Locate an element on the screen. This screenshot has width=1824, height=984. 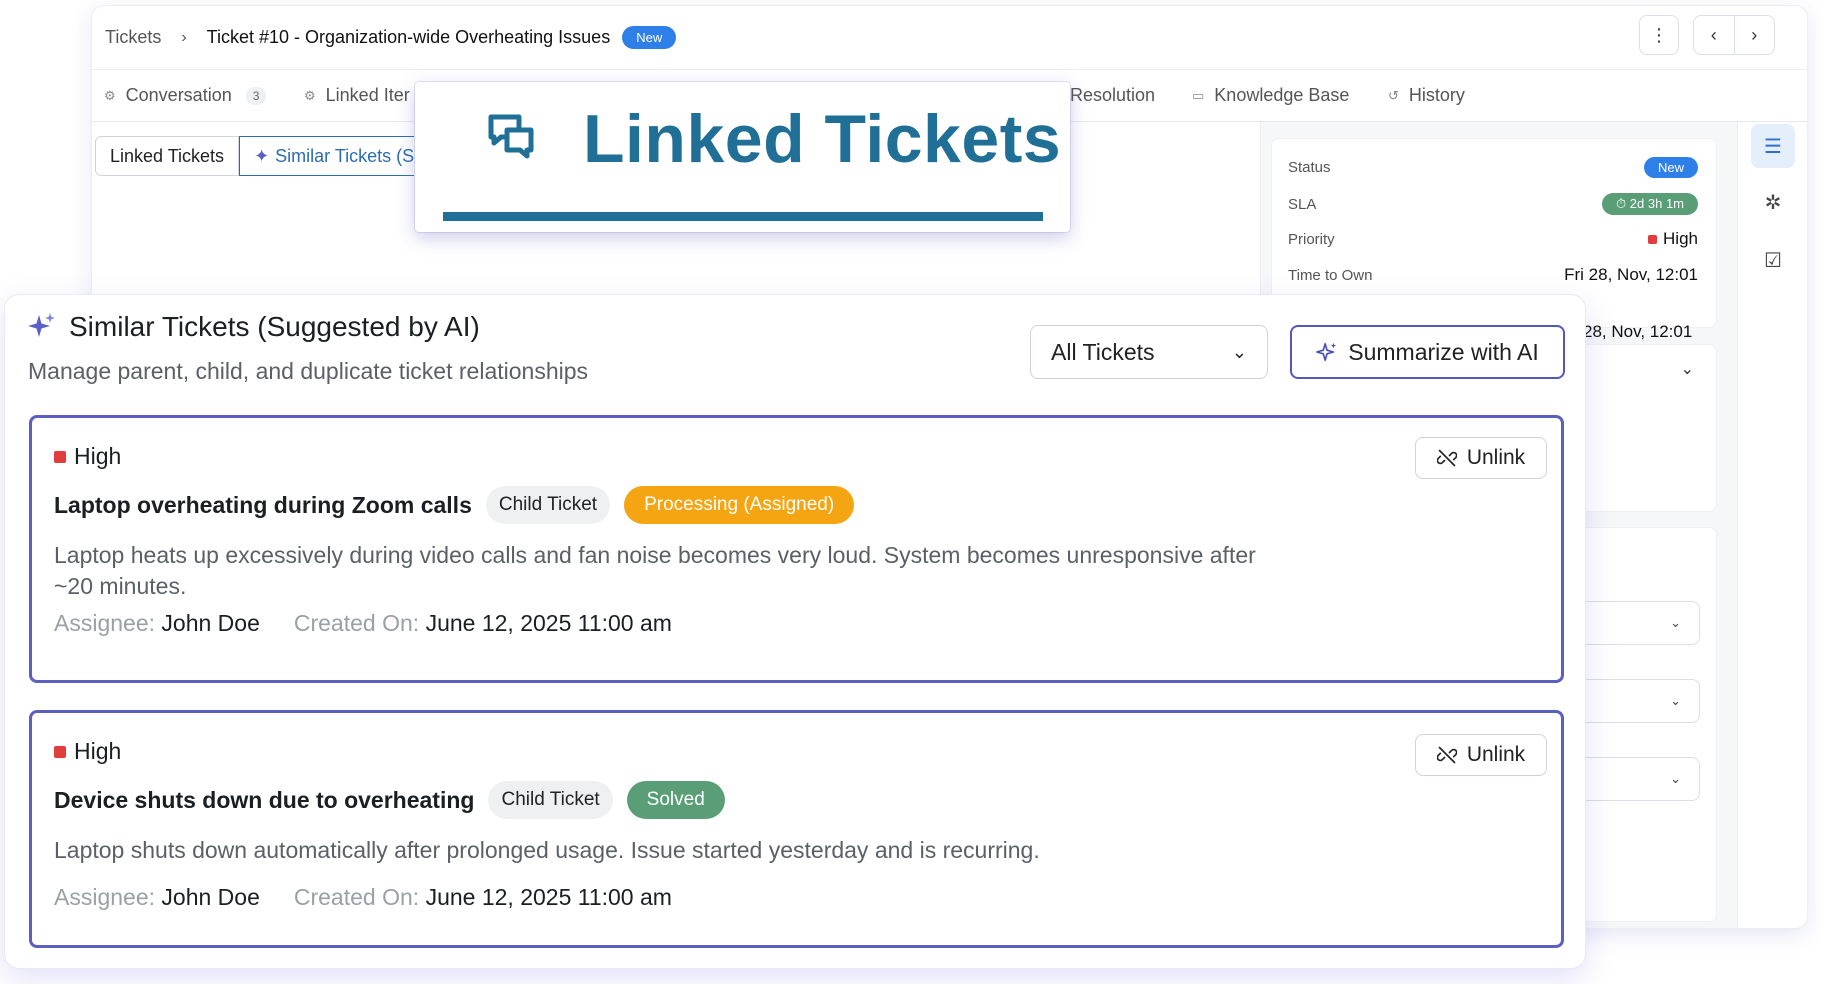
priority-value: High is located at coordinates (1673, 239).